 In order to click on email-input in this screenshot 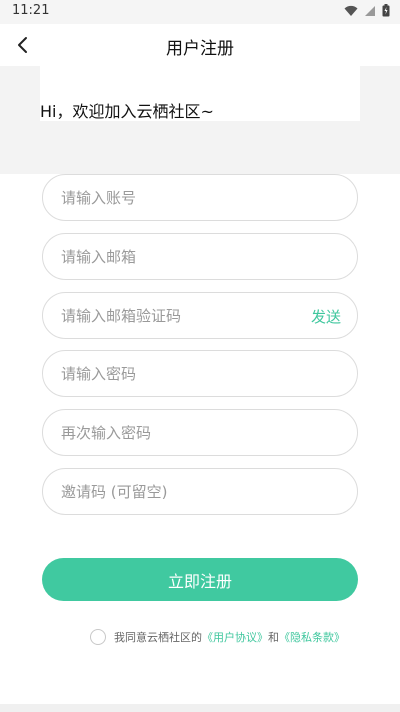, I will do `click(181, 256)`.